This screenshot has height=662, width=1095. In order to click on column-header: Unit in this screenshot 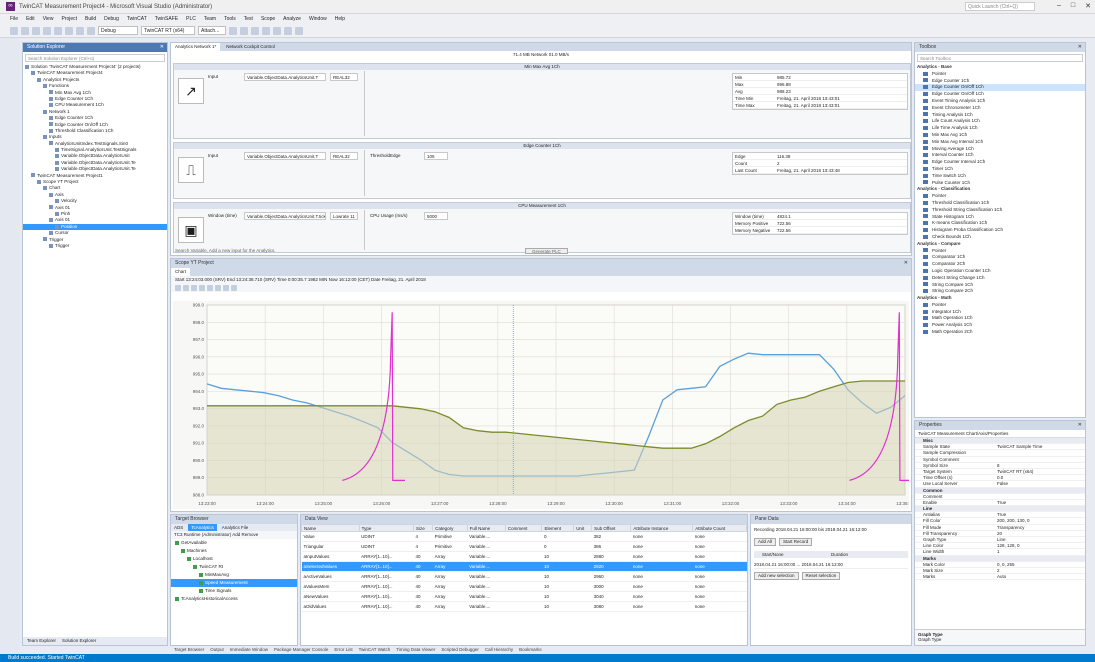, I will do `click(583, 528)`.